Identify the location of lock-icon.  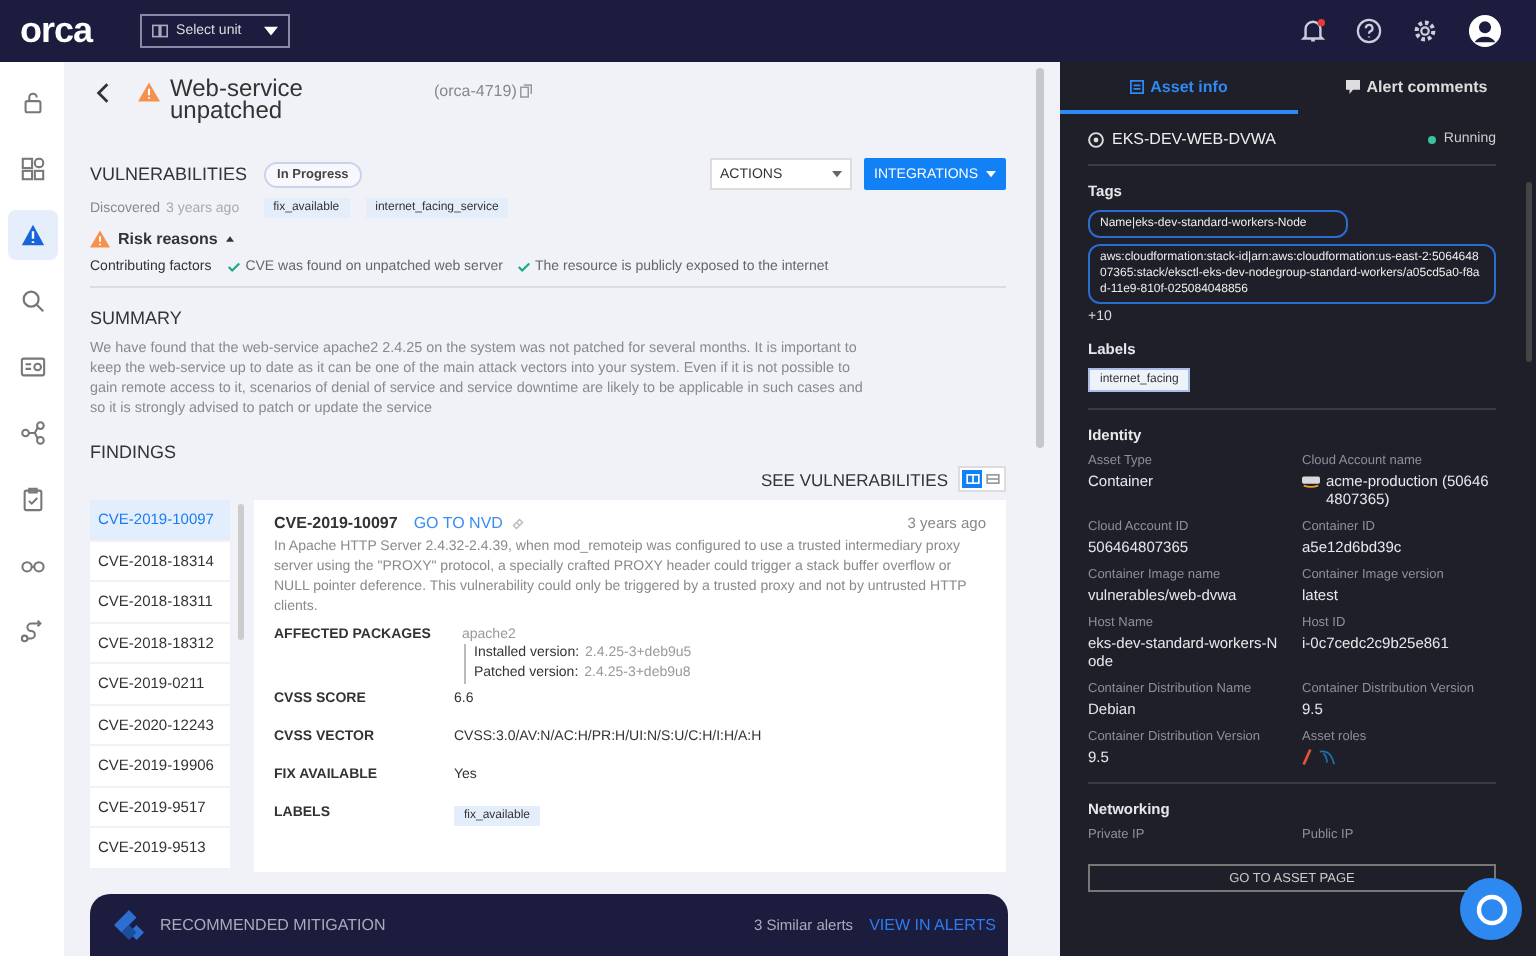
(32, 103).